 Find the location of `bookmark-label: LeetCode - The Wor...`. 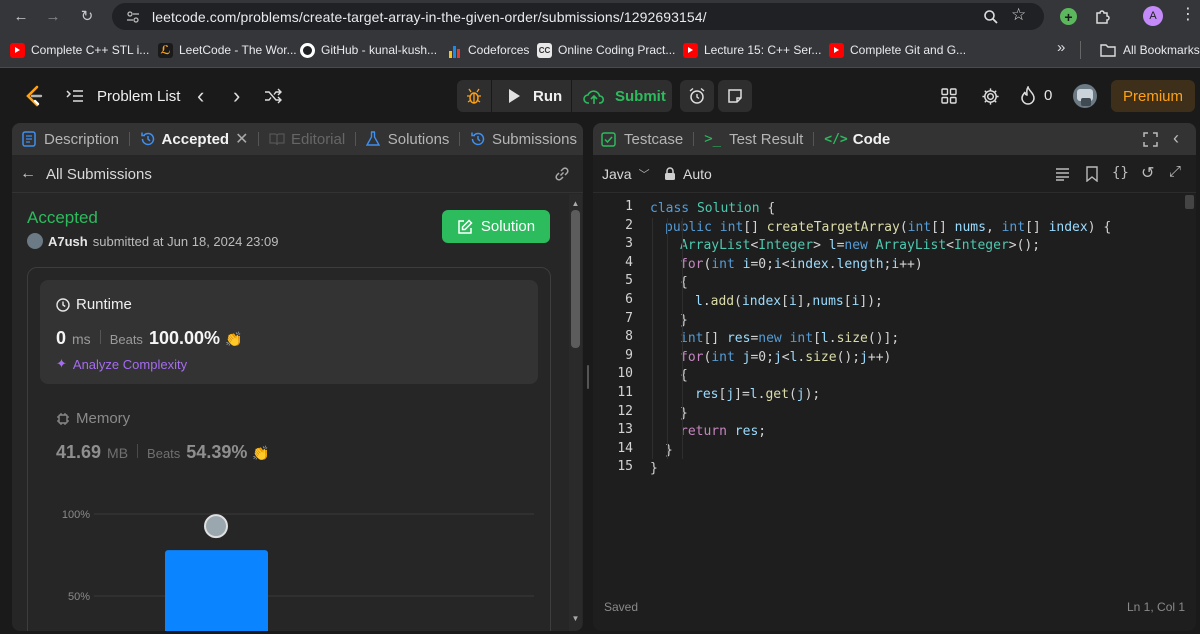

bookmark-label: LeetCode - The Wor... is located at coordinates (238, 50).